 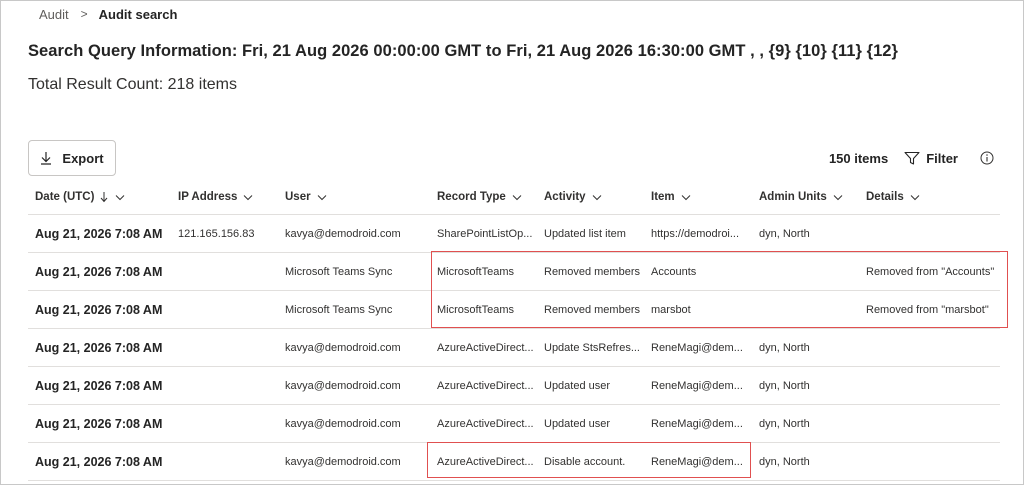 What do you see at coordinates (858, 158) in the screenshot?
I see `item-count: 150 items` at bounding box center [858, 158].